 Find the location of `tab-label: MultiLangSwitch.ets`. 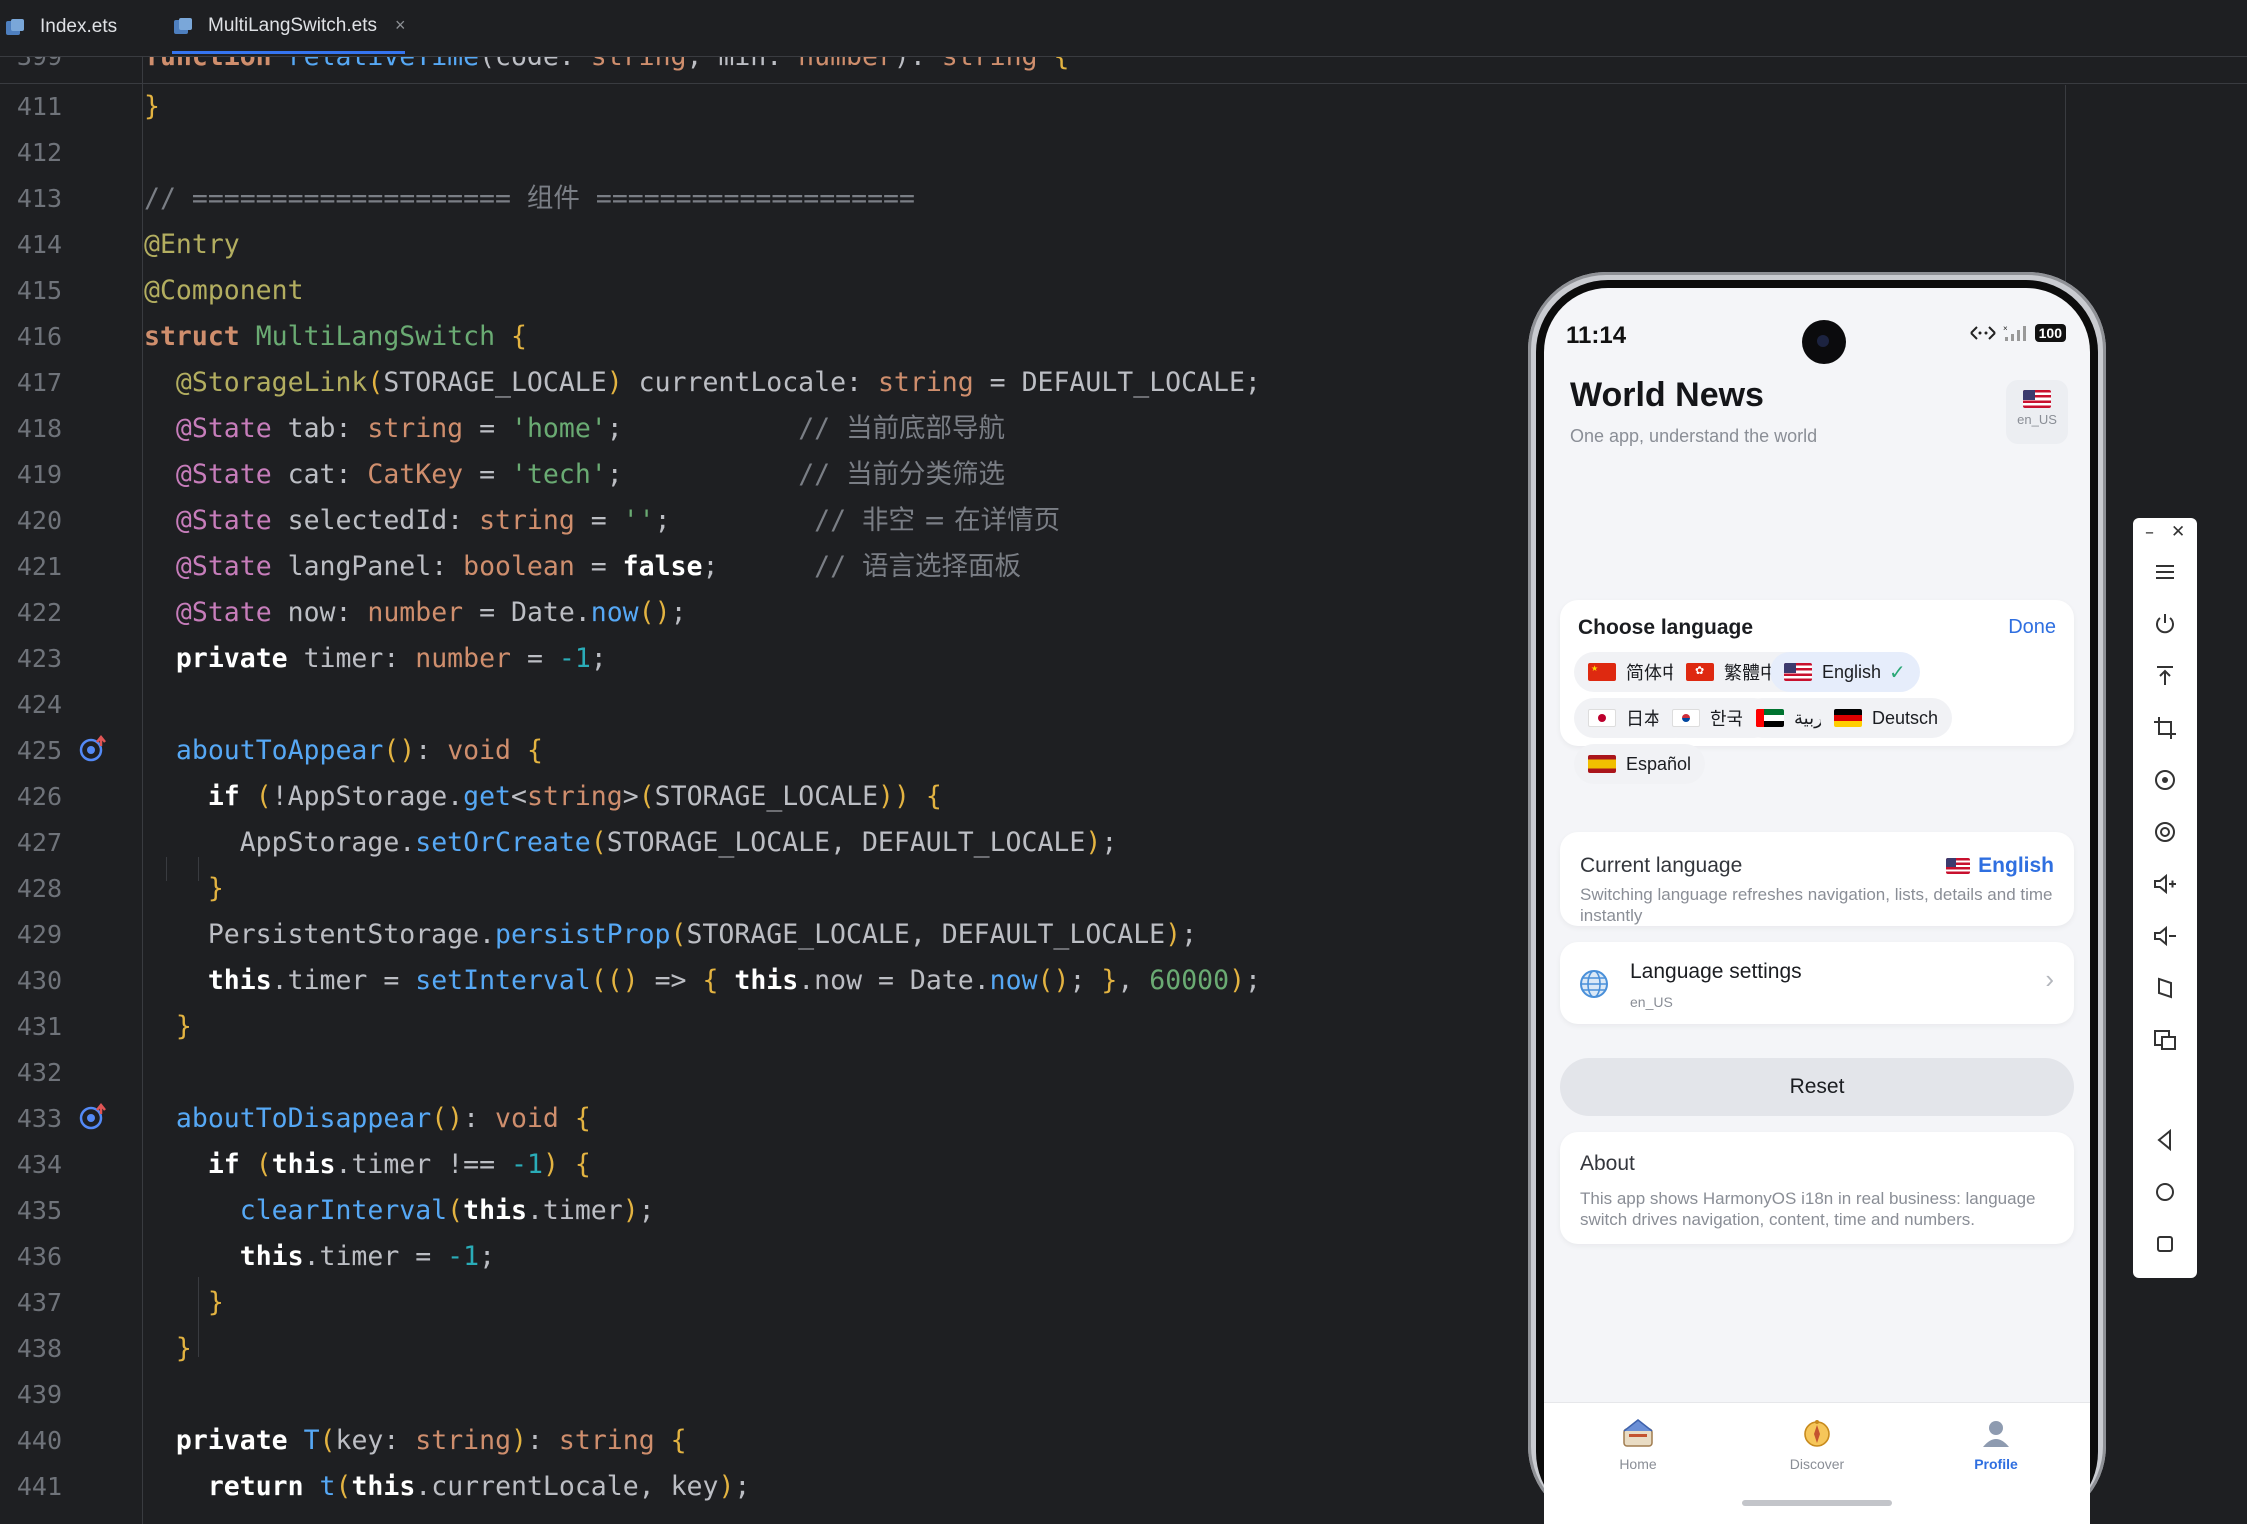

tab-label: MultiLangSwitch.ets is located at coordinates (292, 25).